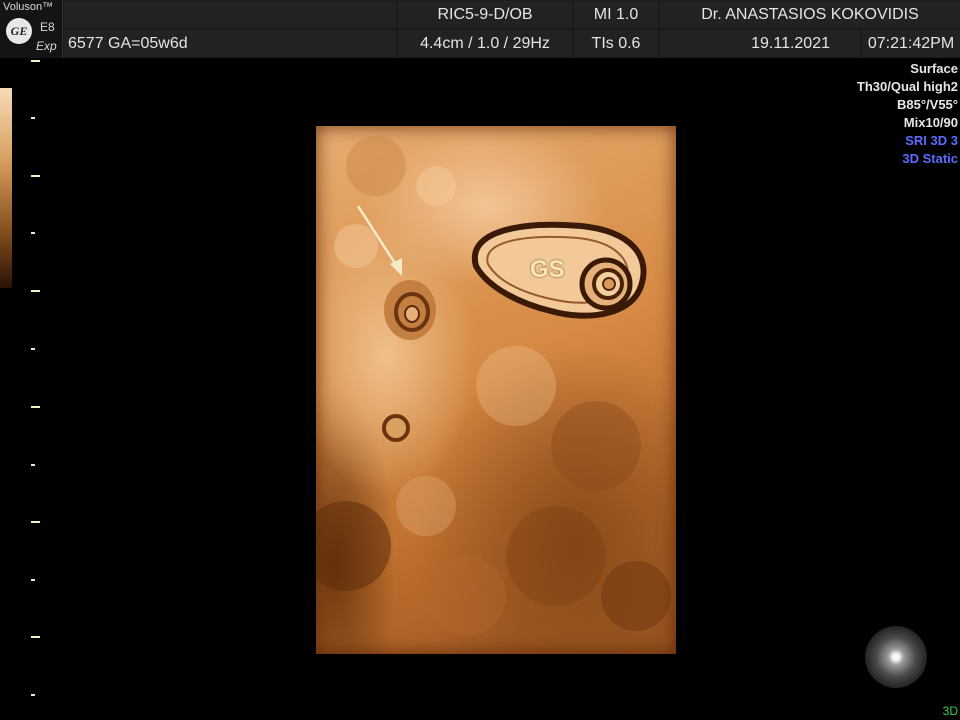 This screenshot has width=960, height=720. Describe the element at coordinates (950, 711) in the screenshot. I see `mode-indicator: 3D` at that location.